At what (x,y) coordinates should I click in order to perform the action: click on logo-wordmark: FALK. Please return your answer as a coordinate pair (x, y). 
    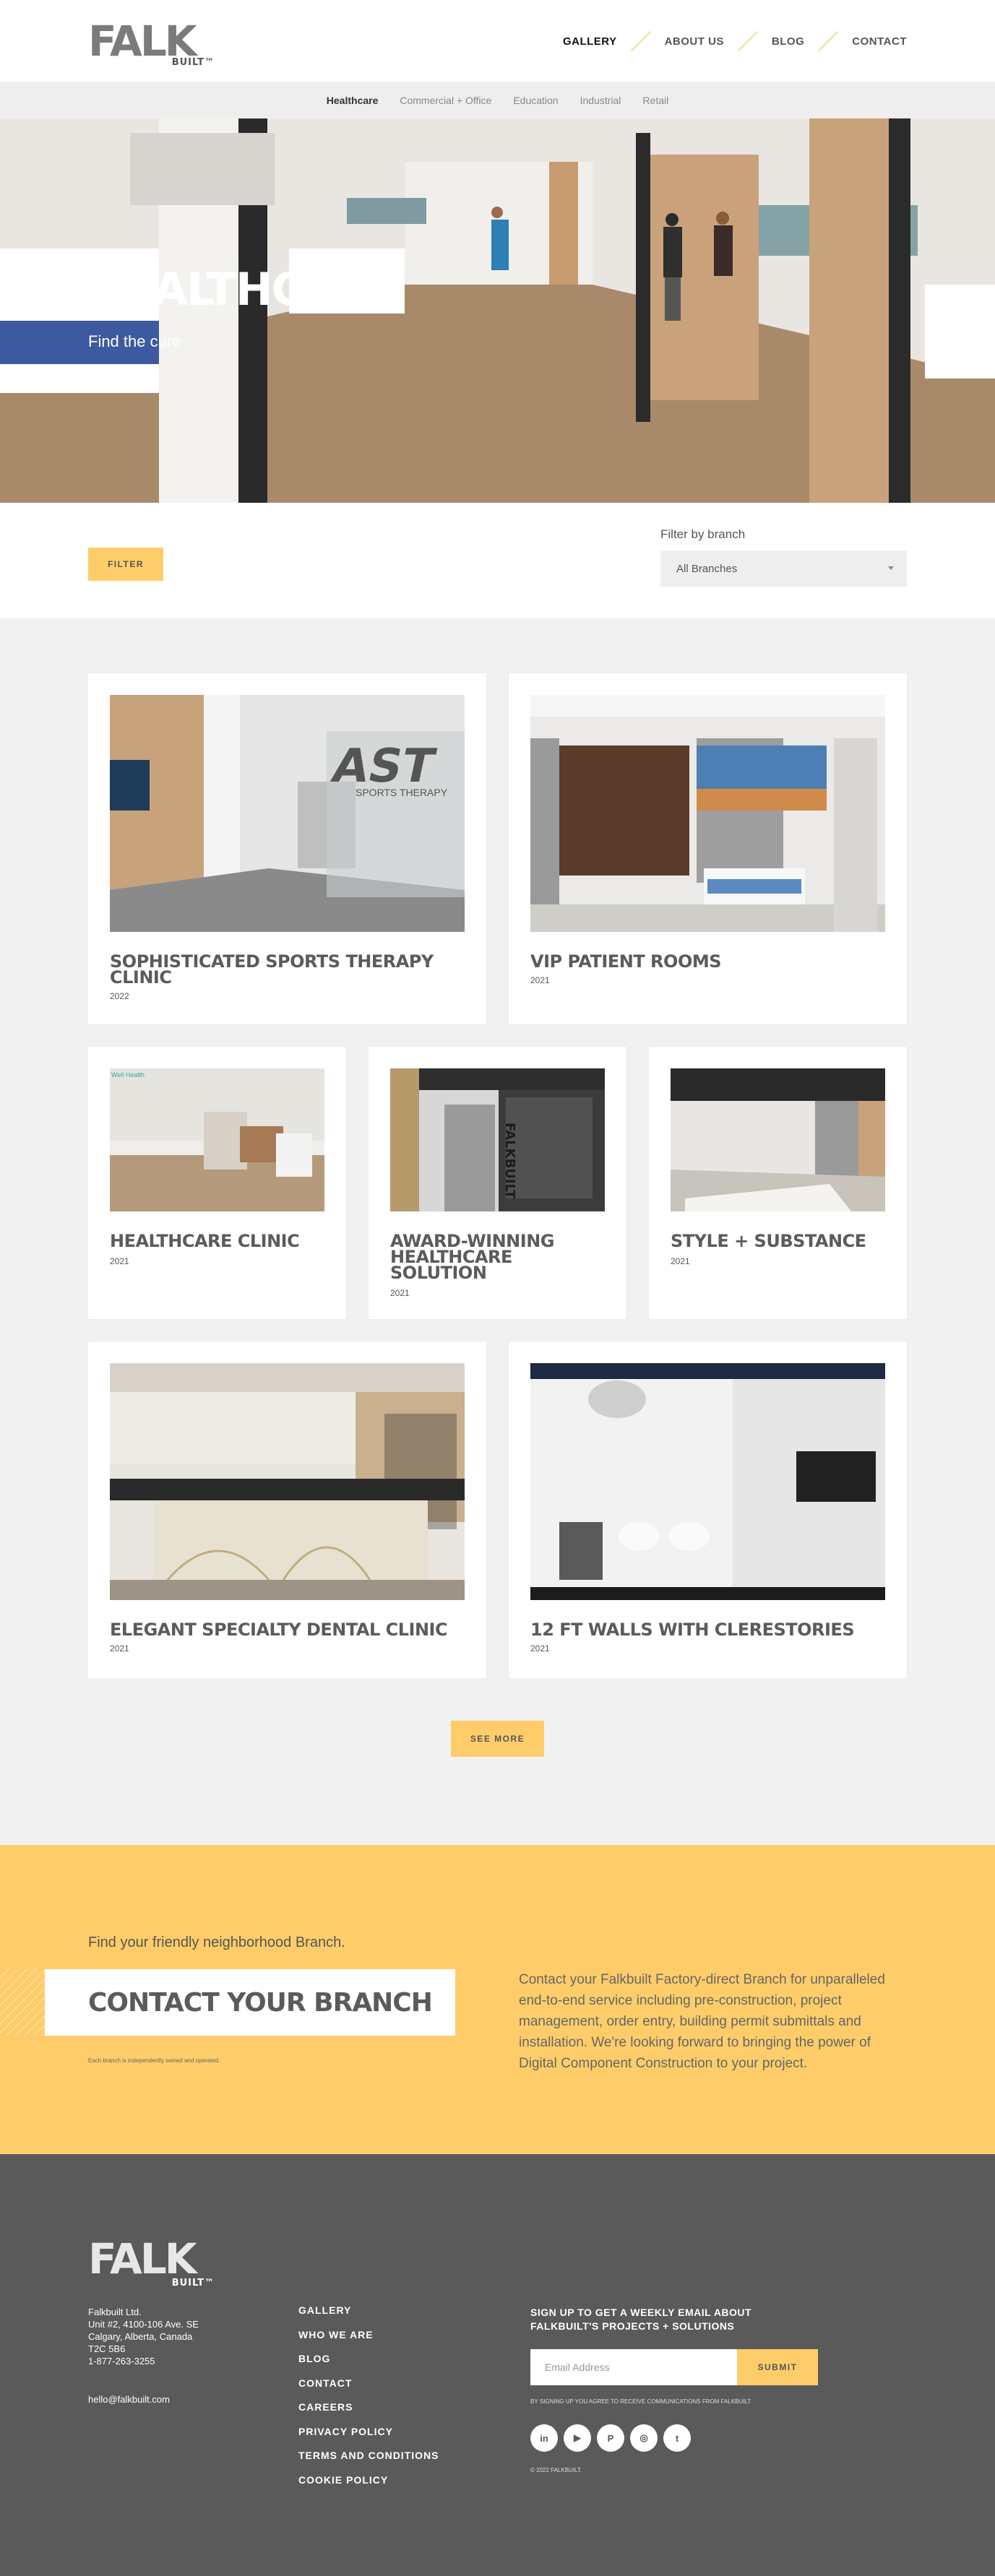
    Looking at the image, I should click on (142, 41).